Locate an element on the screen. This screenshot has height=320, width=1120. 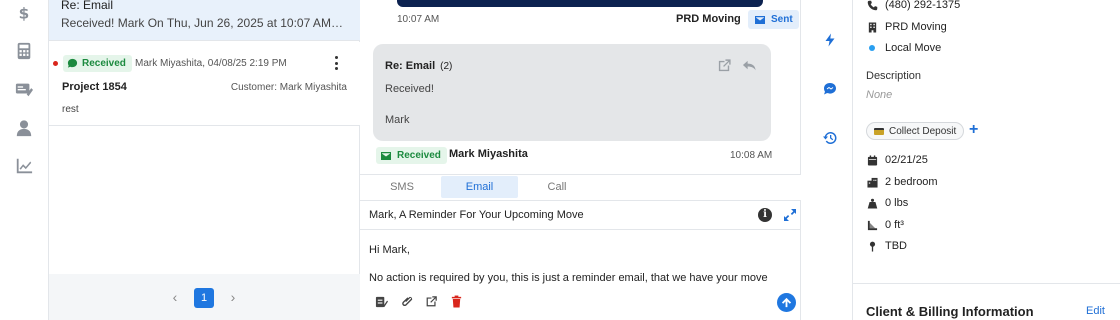
person-icon is located at coordinates (24, 128).